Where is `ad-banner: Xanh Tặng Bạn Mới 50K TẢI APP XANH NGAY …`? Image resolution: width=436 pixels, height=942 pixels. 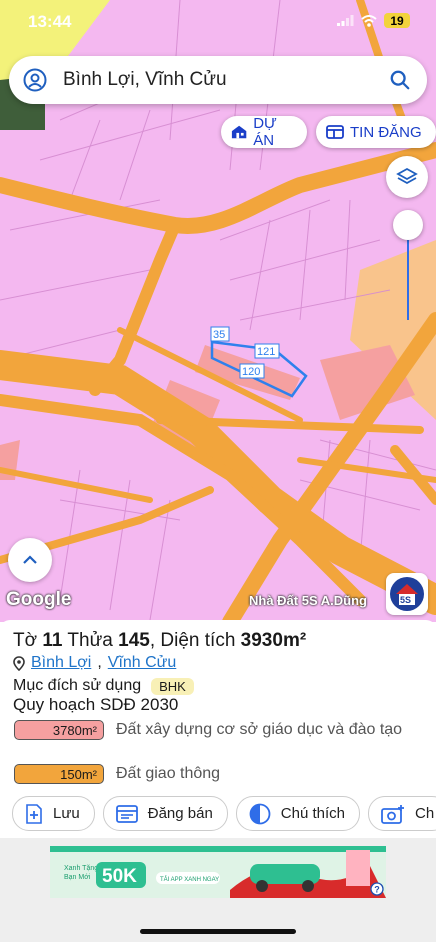 ad-banner: Xanh Tặng Bạn Mới 50K TẢI APP XANH NGAY … is located at coordinates (218, 872).